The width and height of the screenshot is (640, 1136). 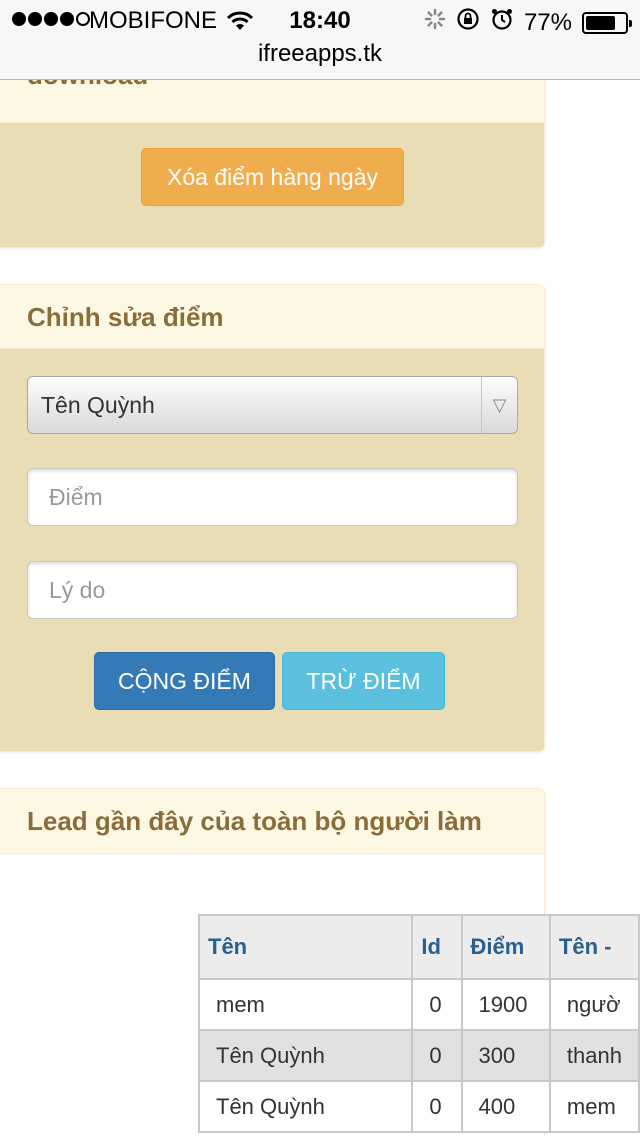 What do you see at coordinates (594, 1055) in the screenshot?
I see `cell-extra: thanh` at bounding box center [594, 1055].